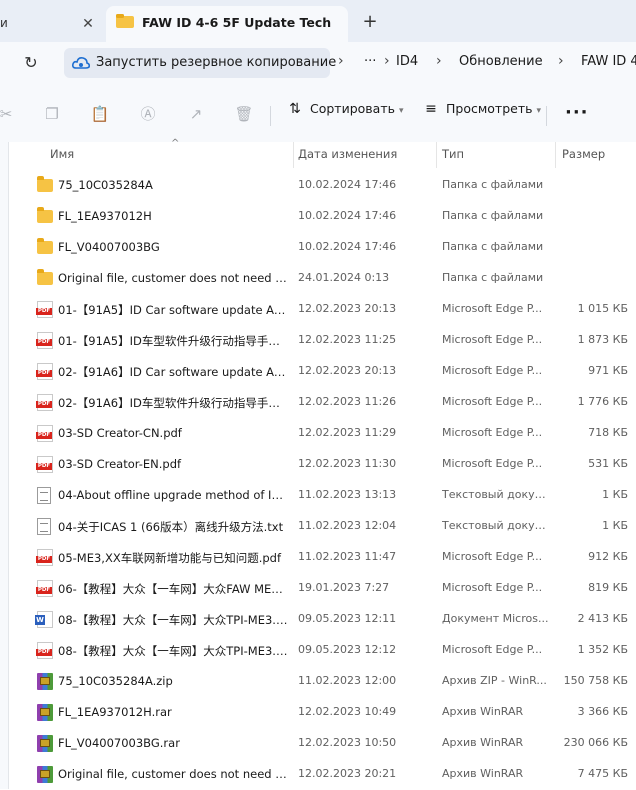 This screenshot has height=790, width=636. What do you see at coordinates (407, 61) in the screenshot?
I see `breadcrumb-id4: ID4` at bounding box center [407, 61].